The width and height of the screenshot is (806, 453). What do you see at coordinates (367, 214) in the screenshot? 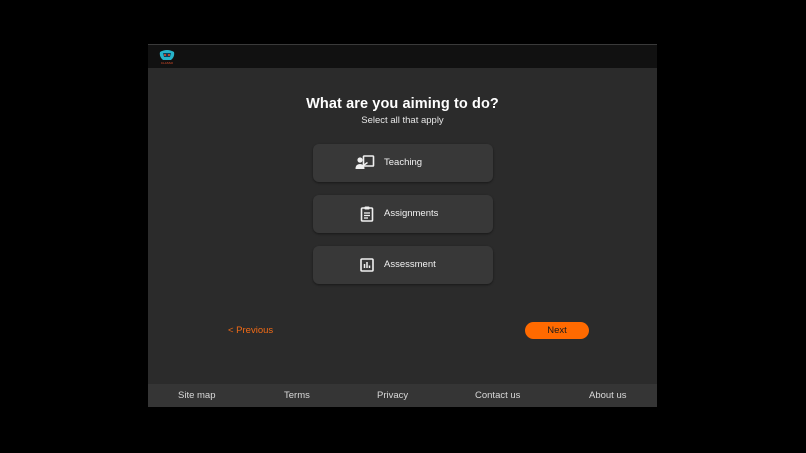
I see `clipboard-icon` at bounding box center [367, 214].